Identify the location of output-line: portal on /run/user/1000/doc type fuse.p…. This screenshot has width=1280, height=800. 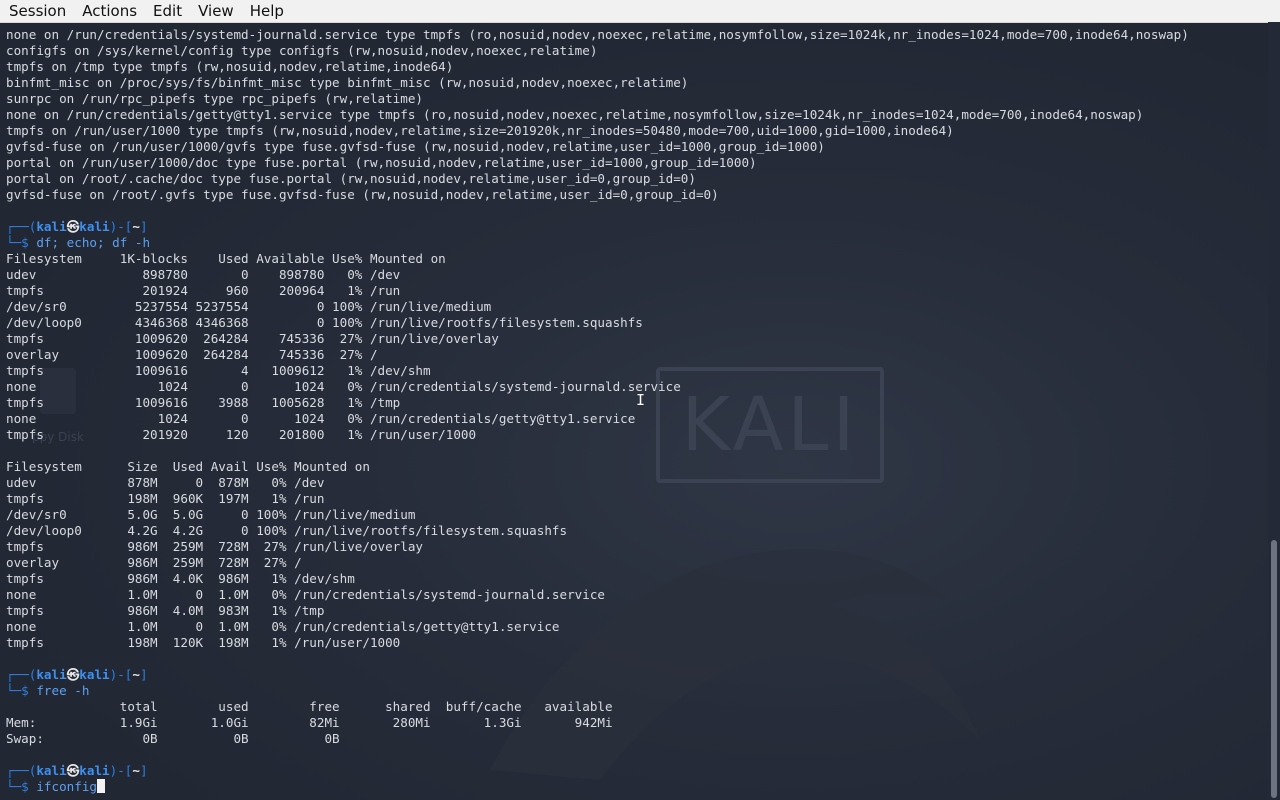
(381, 162).